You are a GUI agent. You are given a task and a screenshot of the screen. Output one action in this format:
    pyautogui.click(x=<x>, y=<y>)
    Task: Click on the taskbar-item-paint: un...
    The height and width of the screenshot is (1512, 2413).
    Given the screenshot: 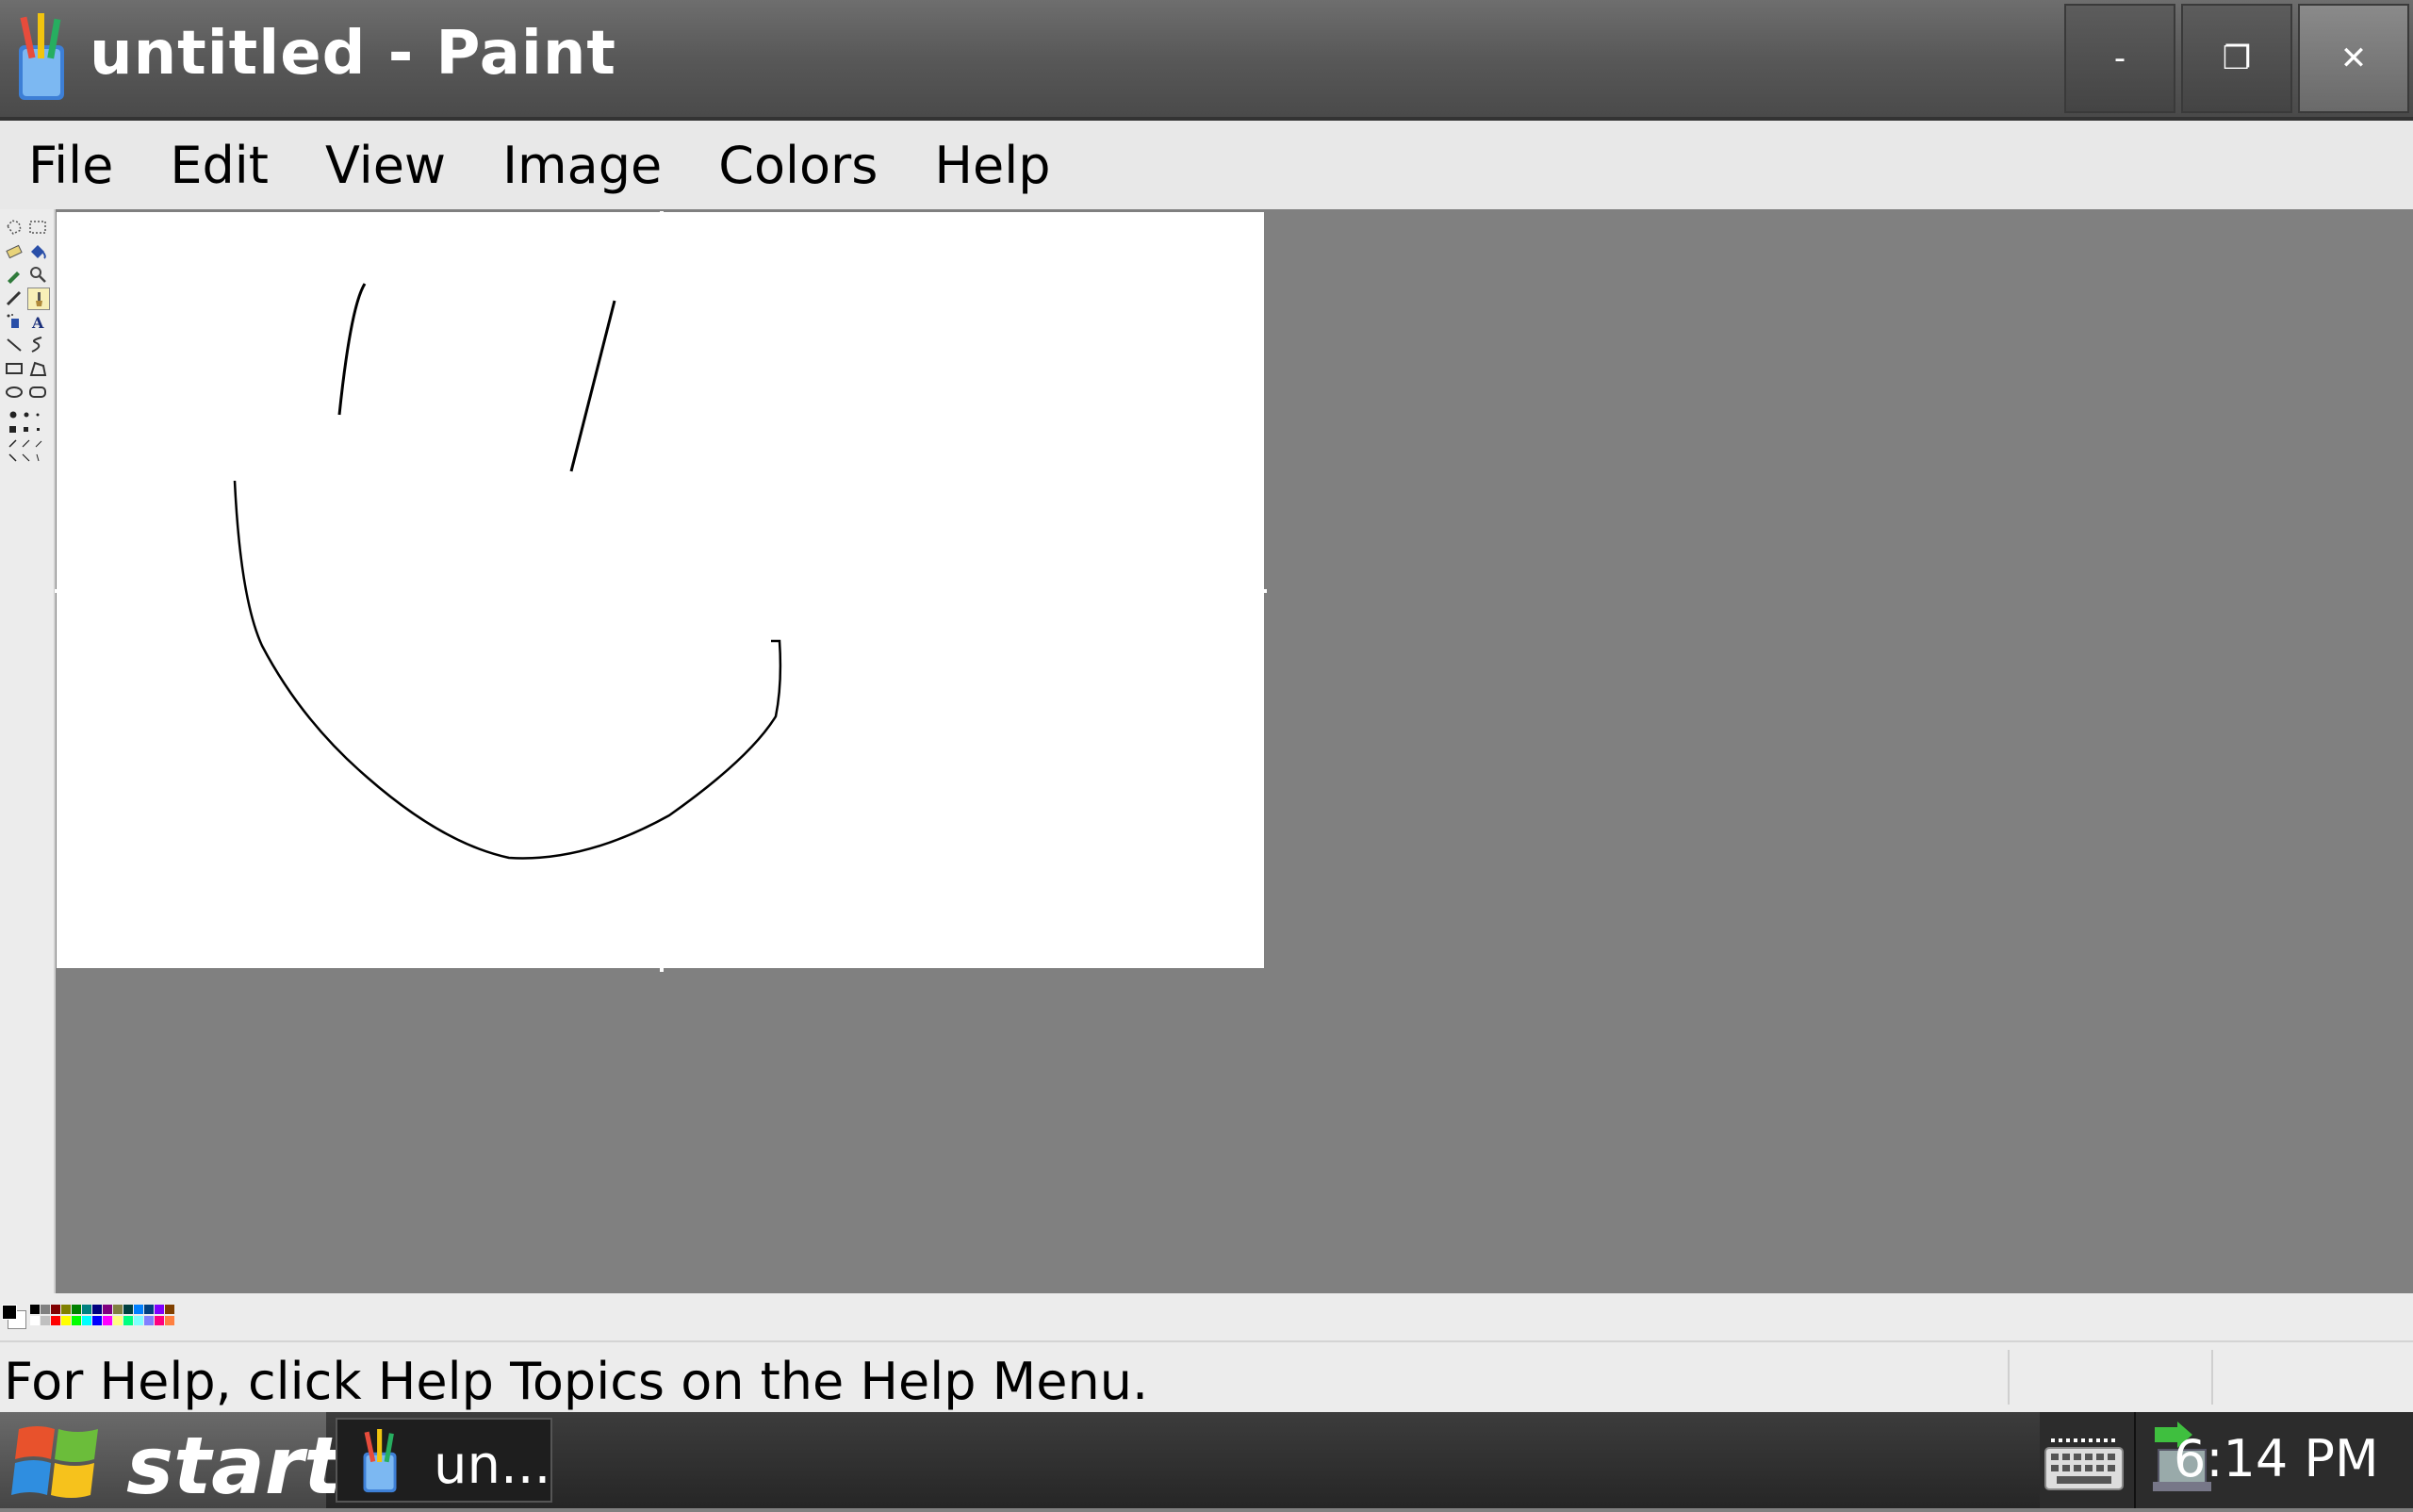 What is the action you would take?
    pyautogui.click(x=444, y=1461)
    